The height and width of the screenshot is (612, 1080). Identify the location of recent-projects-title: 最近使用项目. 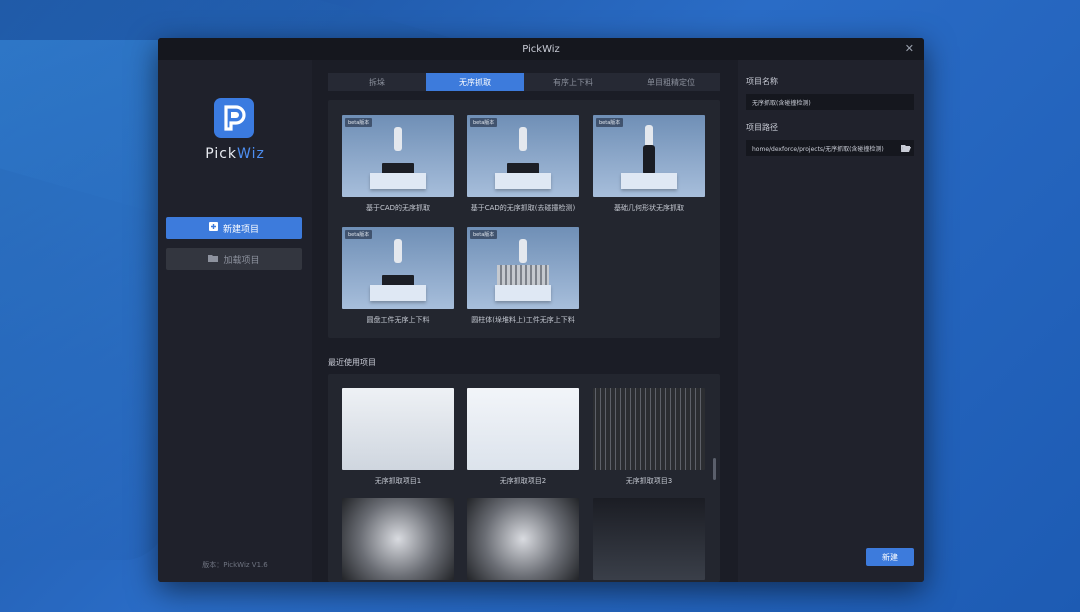
(352, 362).